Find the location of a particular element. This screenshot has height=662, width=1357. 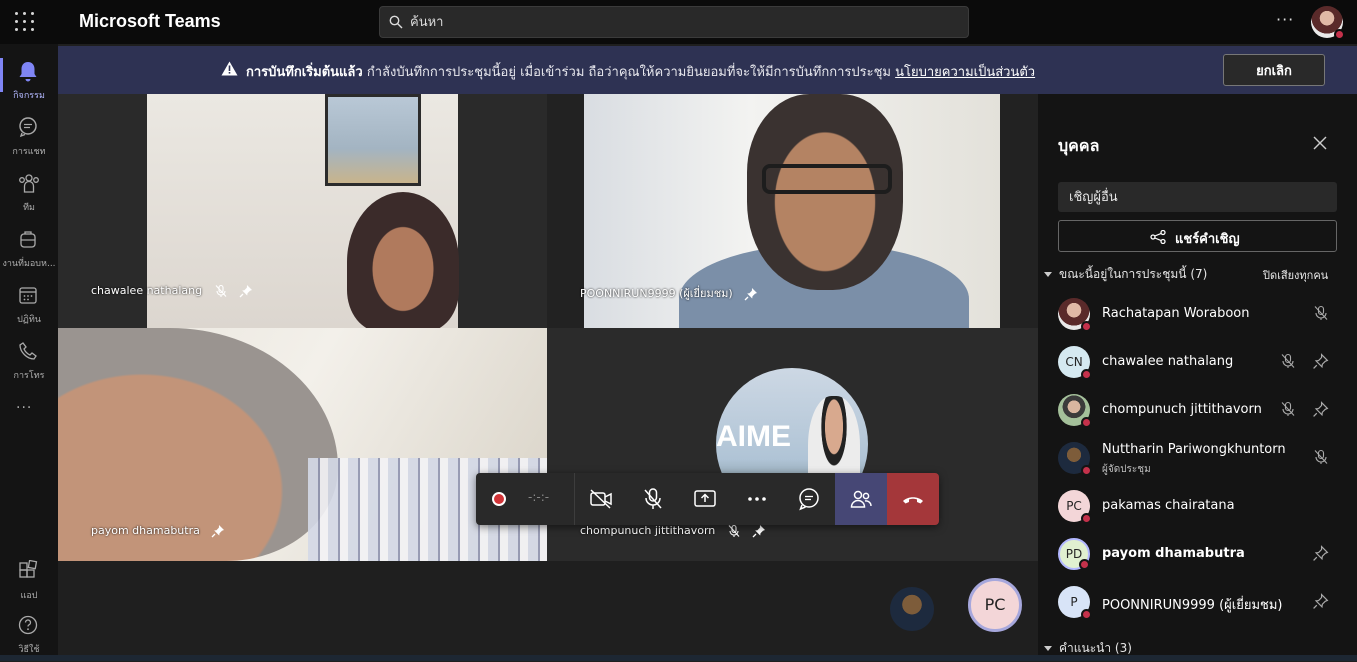

people-button is located at coordinates (861, 499).